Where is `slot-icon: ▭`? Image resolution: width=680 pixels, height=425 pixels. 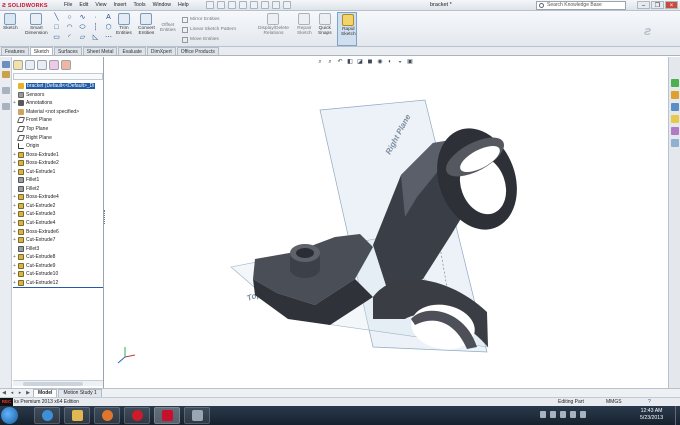
slot-icon: ▭ is located at coordinates (56, 38).